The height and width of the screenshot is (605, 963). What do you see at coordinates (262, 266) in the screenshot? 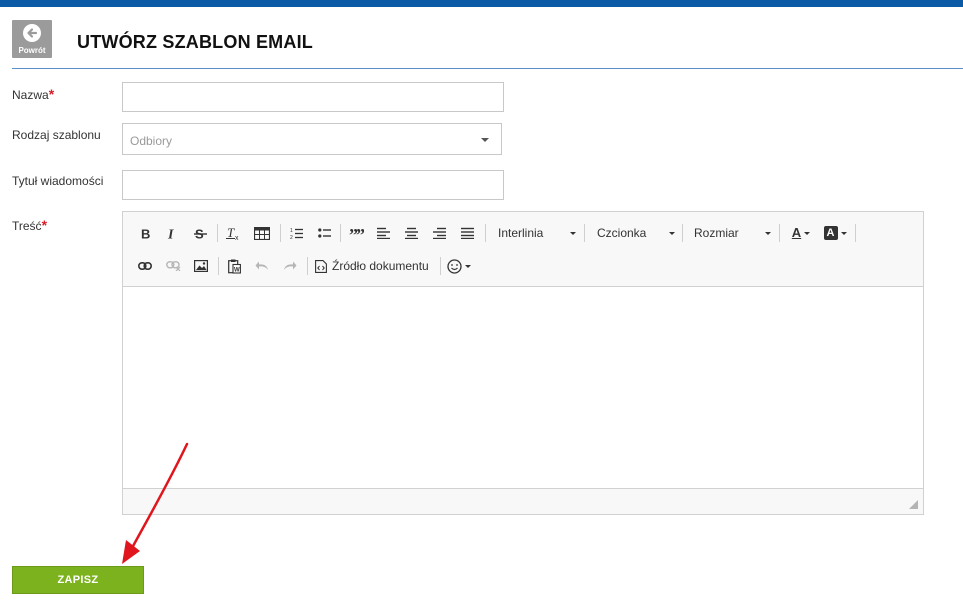
I see `undo-icon` at bounding box center [262, 266].